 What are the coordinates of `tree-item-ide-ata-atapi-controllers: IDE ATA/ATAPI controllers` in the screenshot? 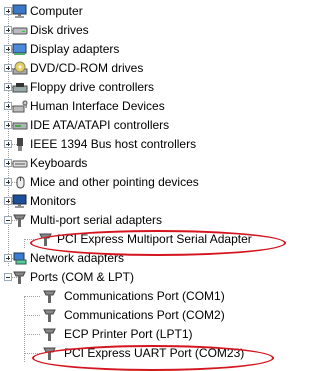 It's located at (142, 125).